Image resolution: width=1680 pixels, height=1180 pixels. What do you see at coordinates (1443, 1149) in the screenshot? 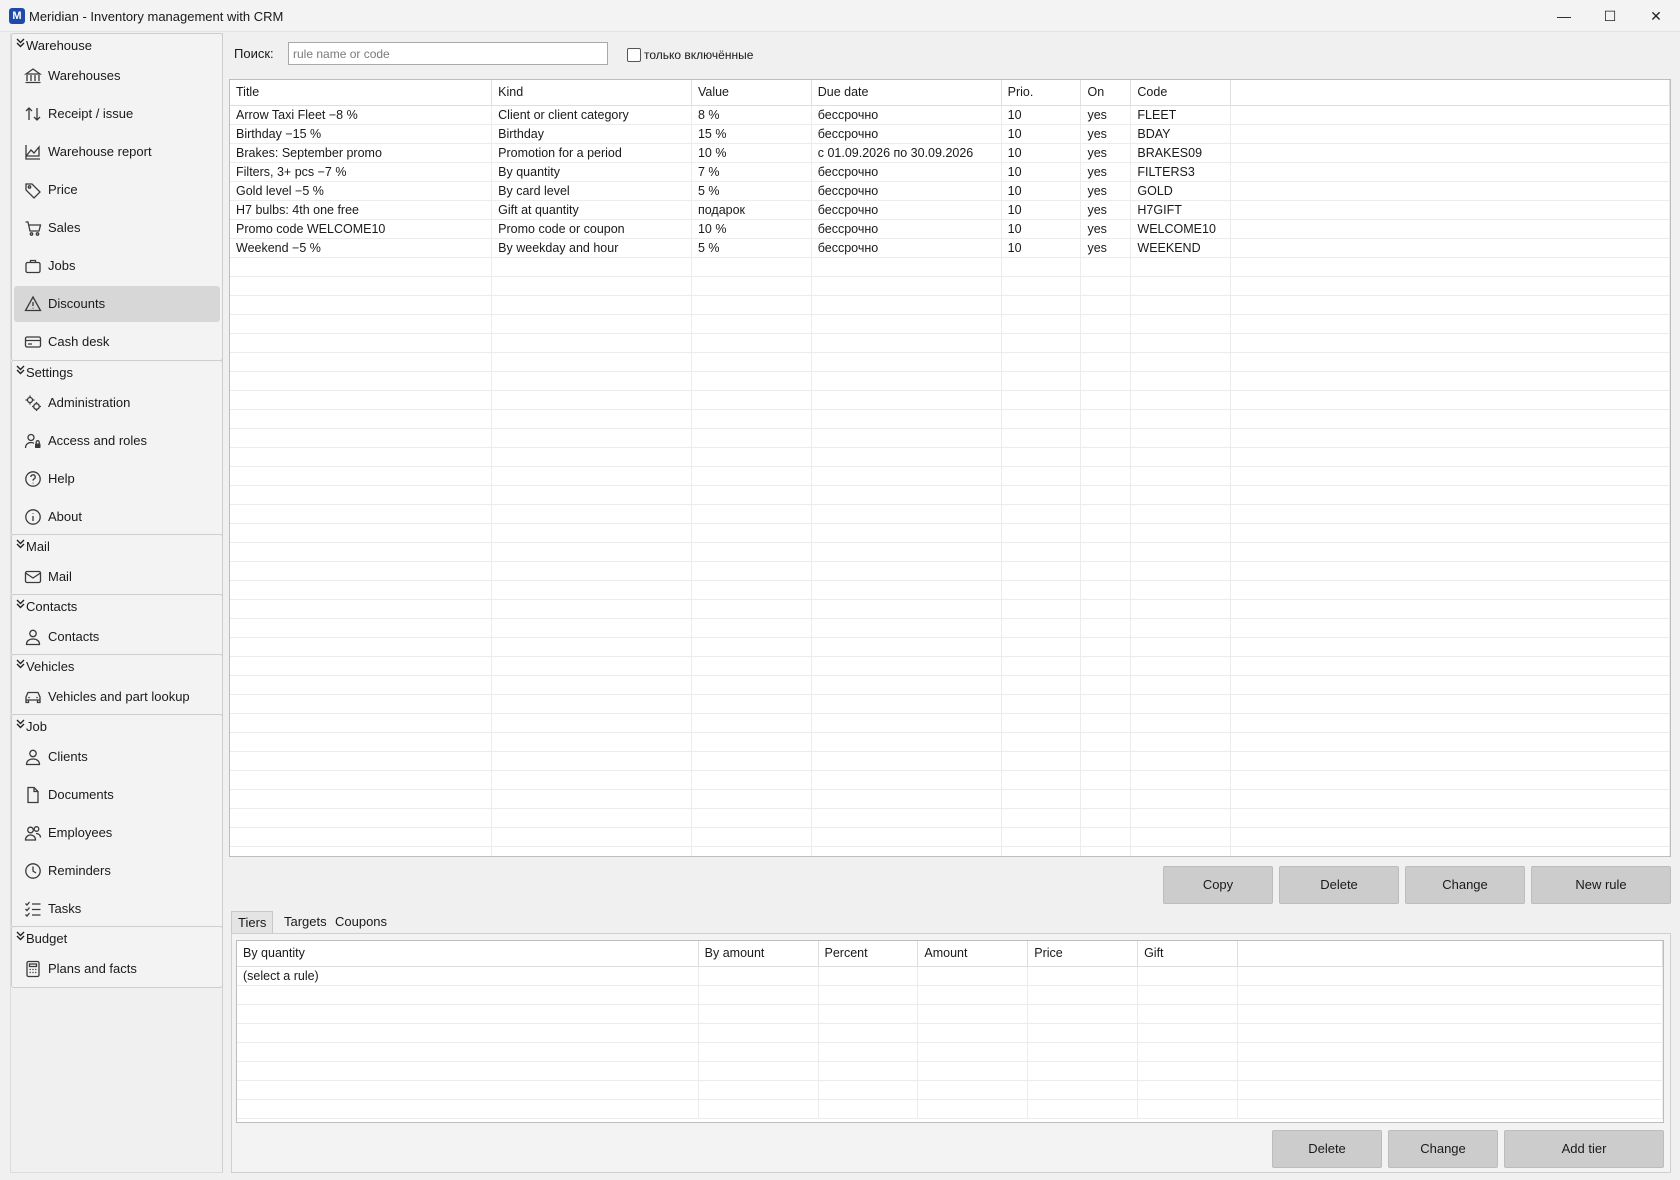
I see `change-tier-button: Change` at bounding box center [1443, 1149].